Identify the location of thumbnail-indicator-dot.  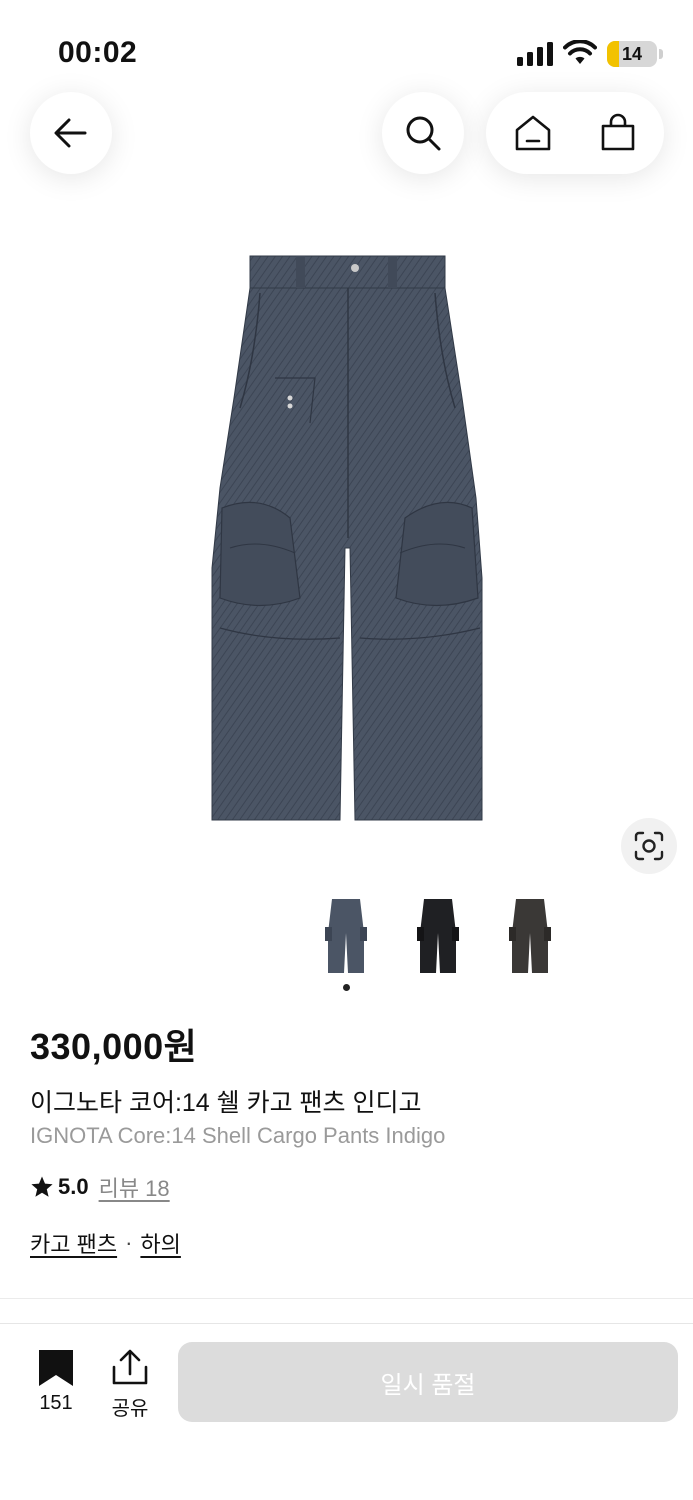
(346, 987).